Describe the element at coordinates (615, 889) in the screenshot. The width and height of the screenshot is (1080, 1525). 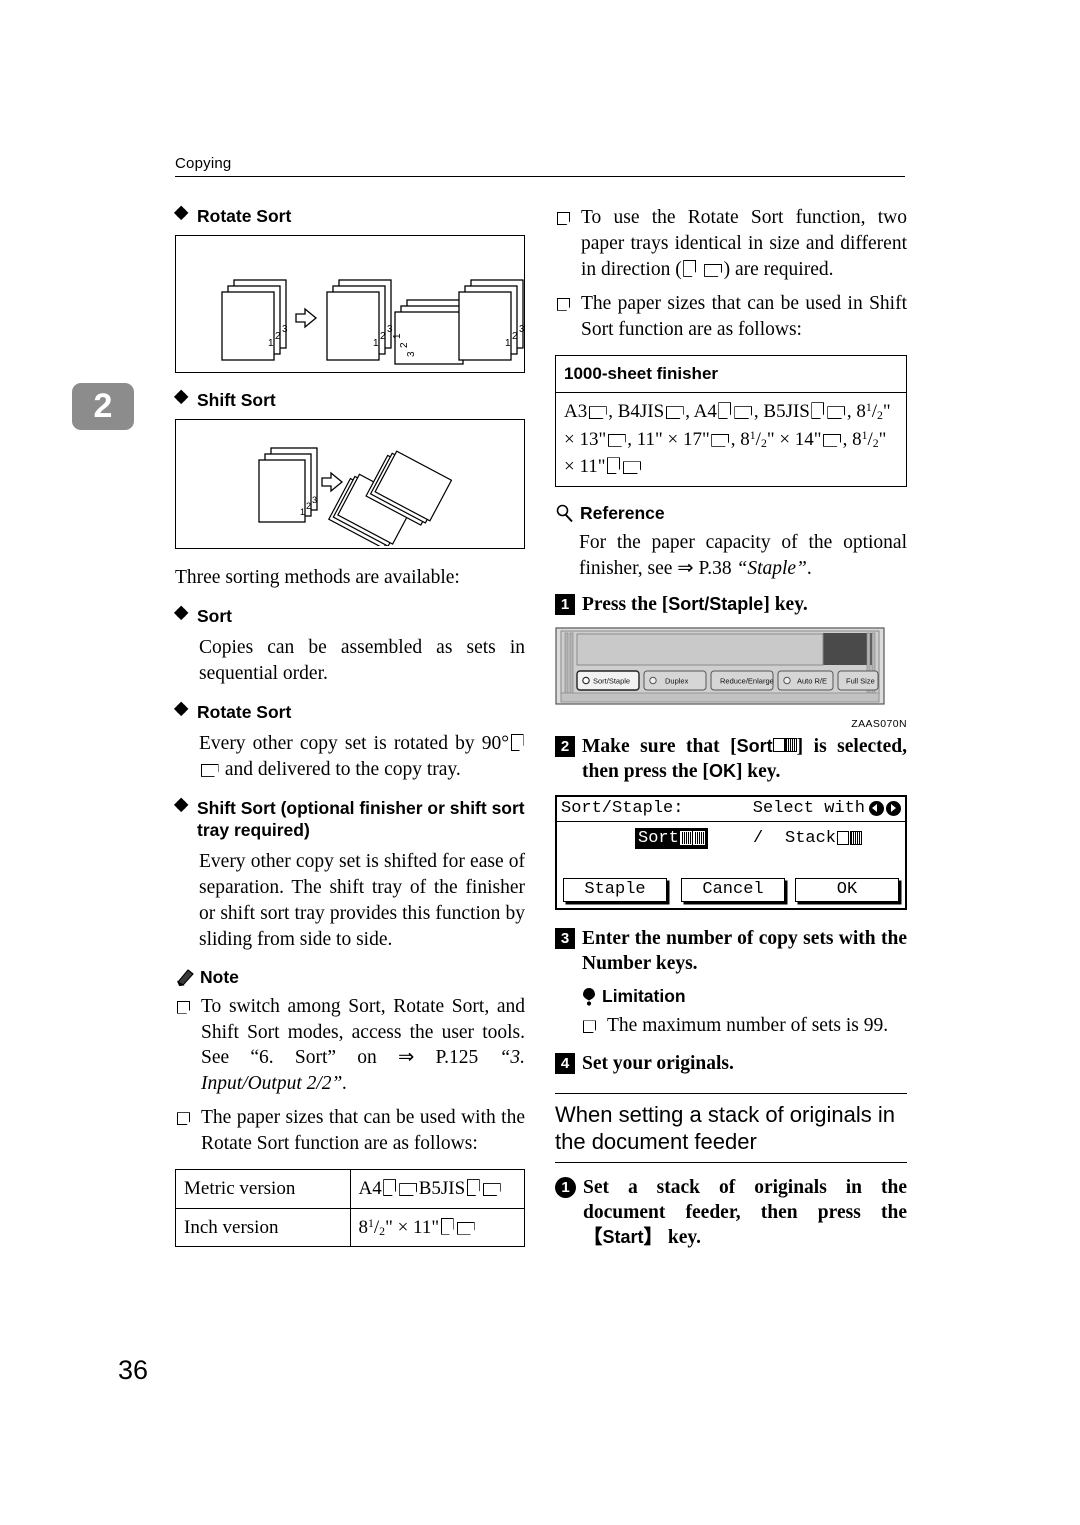
I see `lcd-staple-button: Staple` at that location.